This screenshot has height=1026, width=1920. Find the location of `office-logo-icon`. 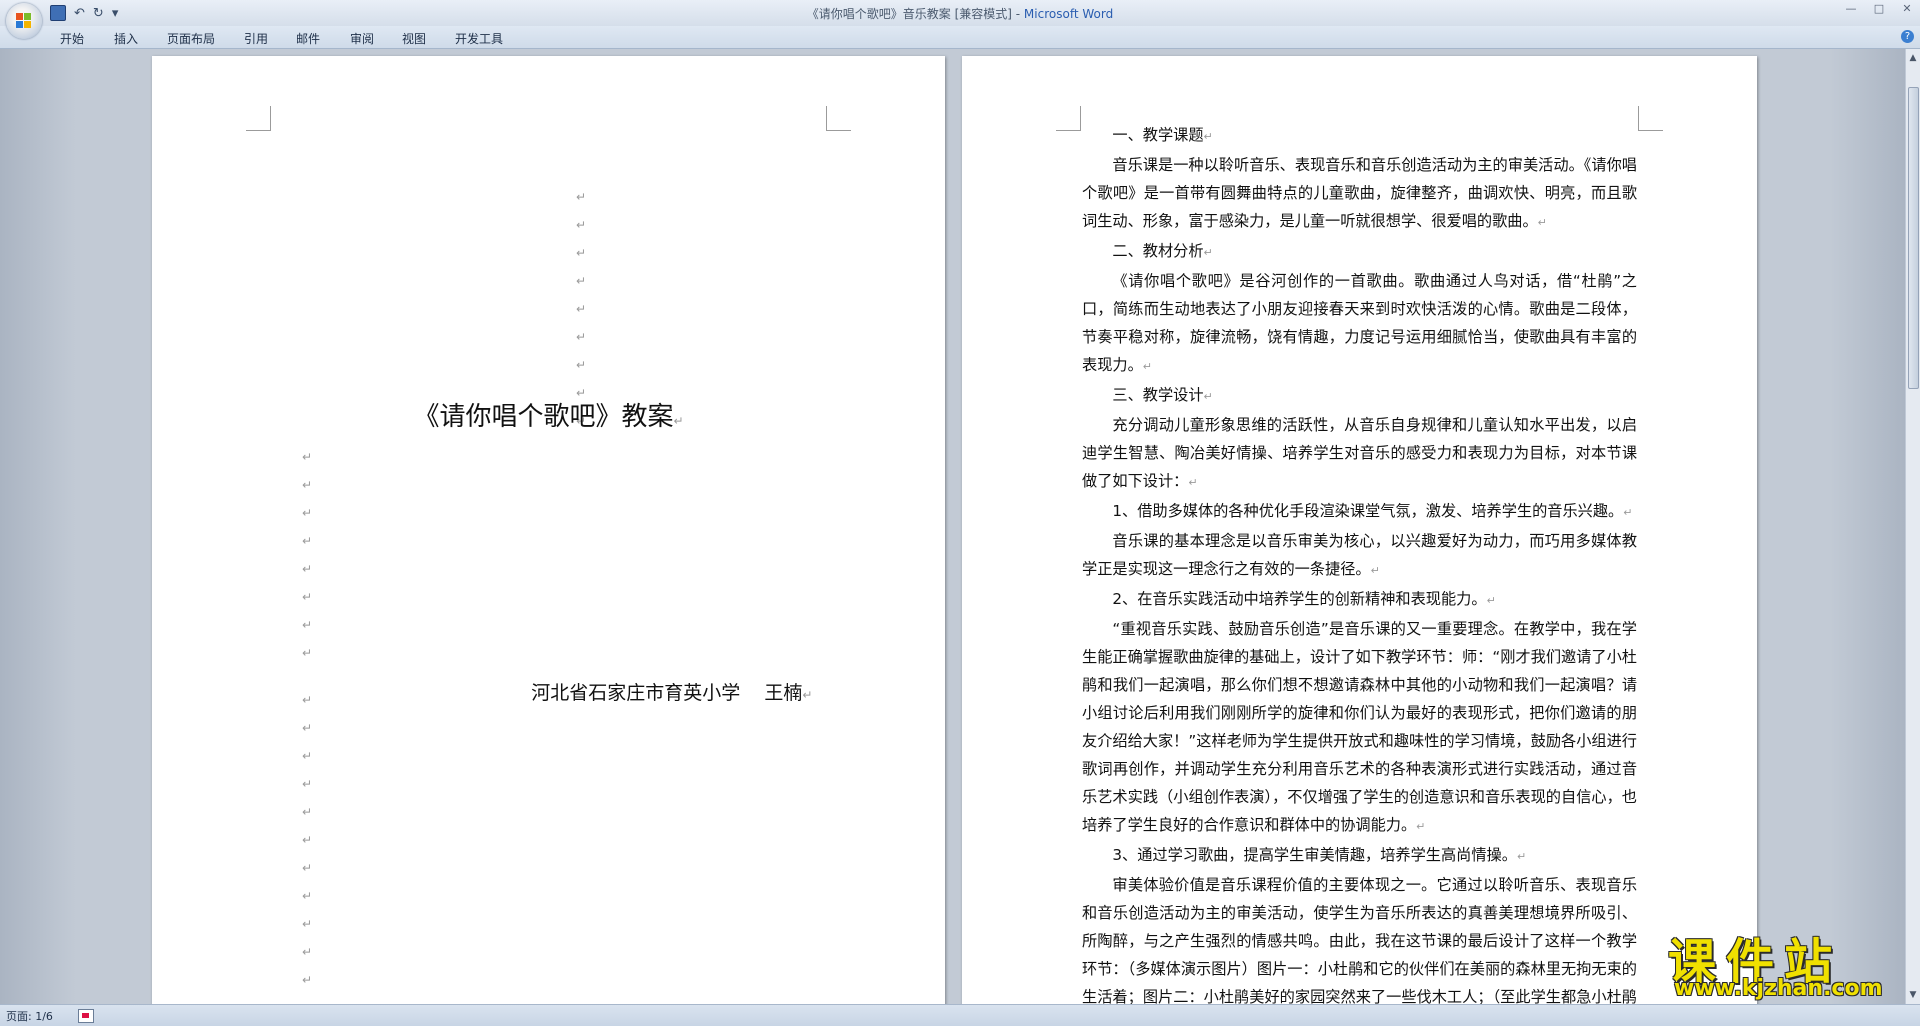

office-logo-icon is located at coordinates (24, 21).